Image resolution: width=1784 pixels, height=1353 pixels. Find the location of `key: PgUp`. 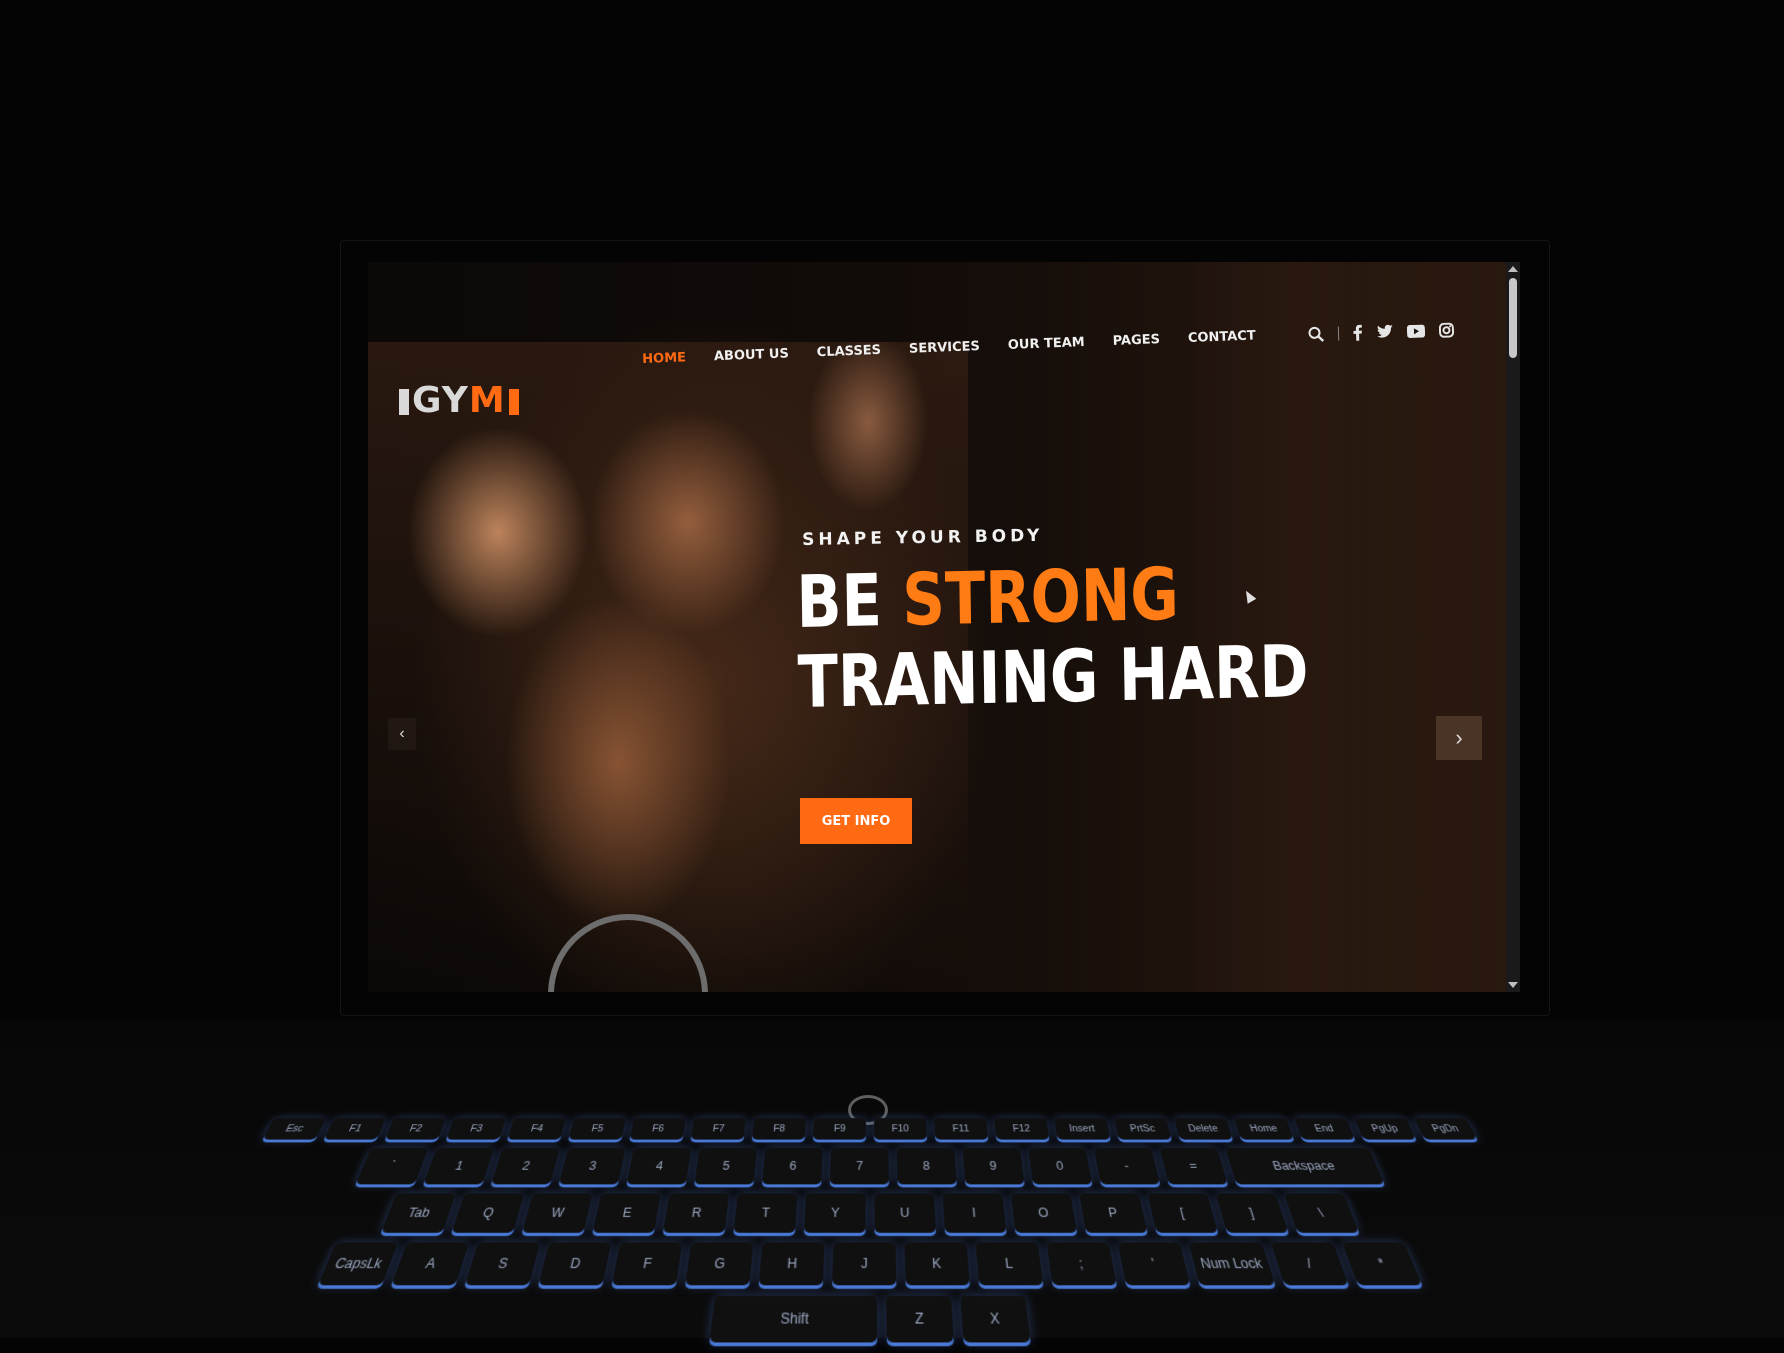

key: PgUp is located at coordinates (1385, 1129).